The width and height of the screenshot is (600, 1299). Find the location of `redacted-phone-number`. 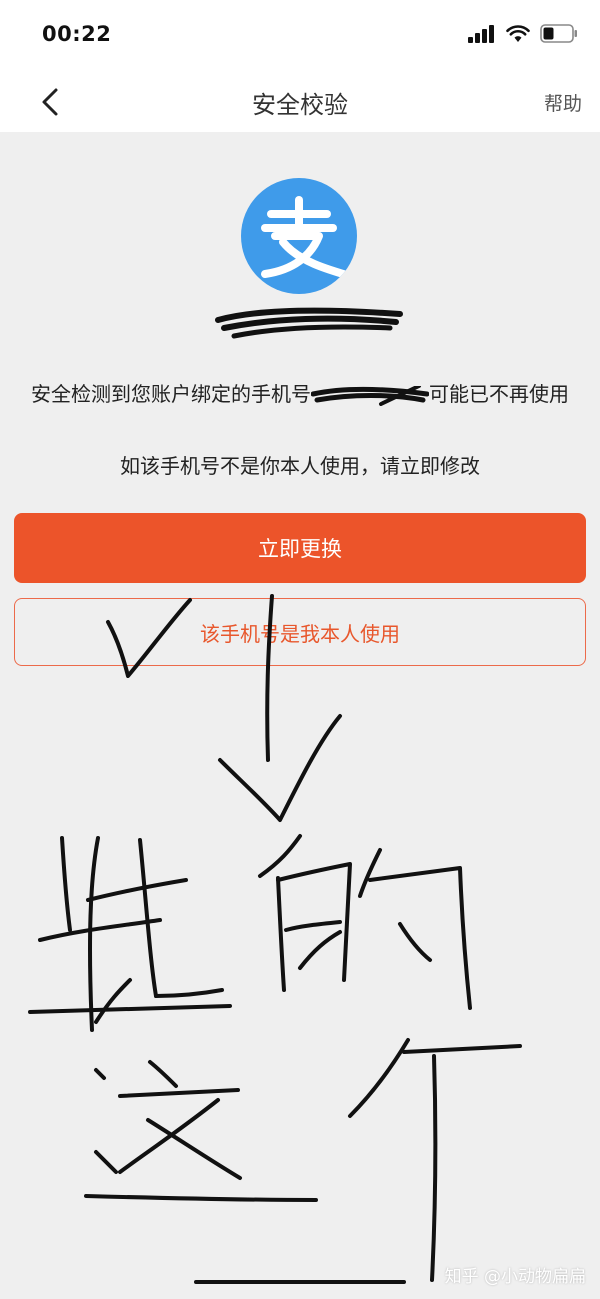

redacted-phone-number is located at coordinates (370, 395).